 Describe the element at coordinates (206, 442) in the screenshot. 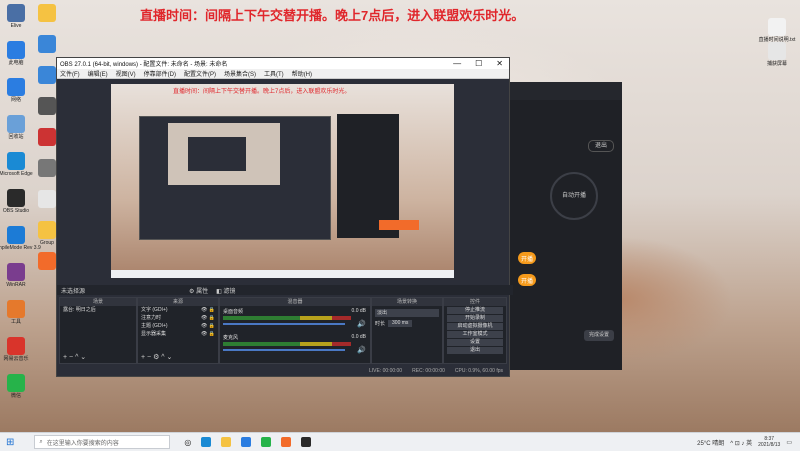

I see `edge-icon` at that location.